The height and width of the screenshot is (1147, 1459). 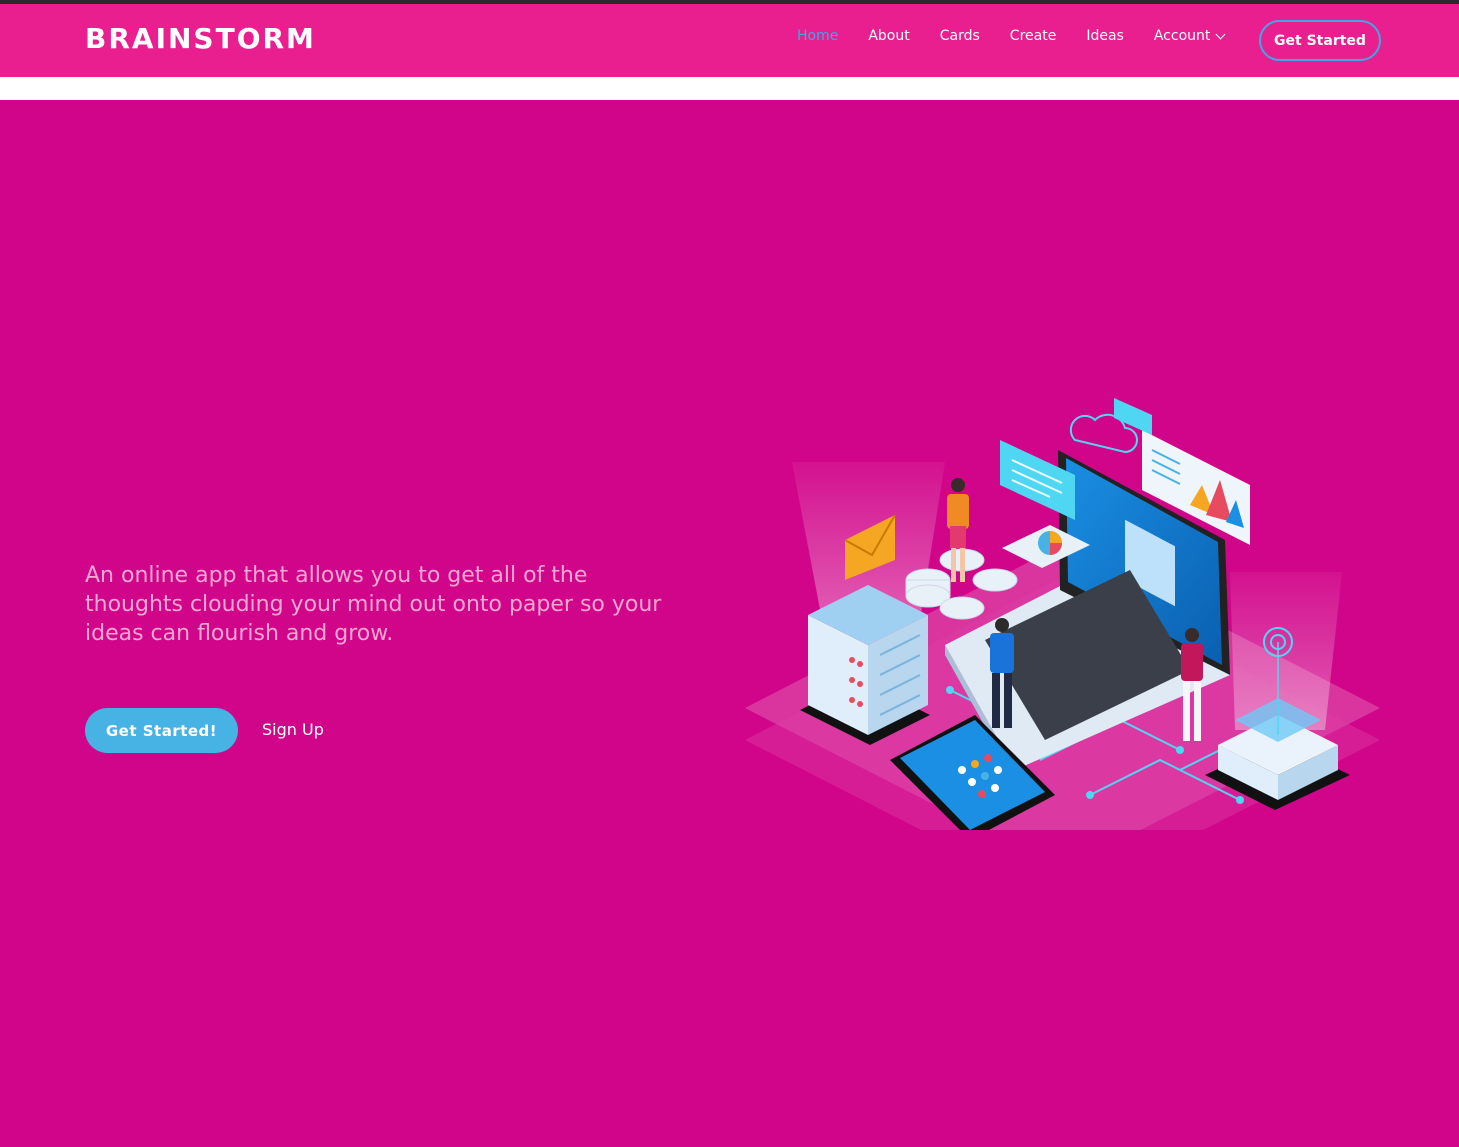 I want to click on nav-ideas: Ideas, so click(x=1105, y=36).